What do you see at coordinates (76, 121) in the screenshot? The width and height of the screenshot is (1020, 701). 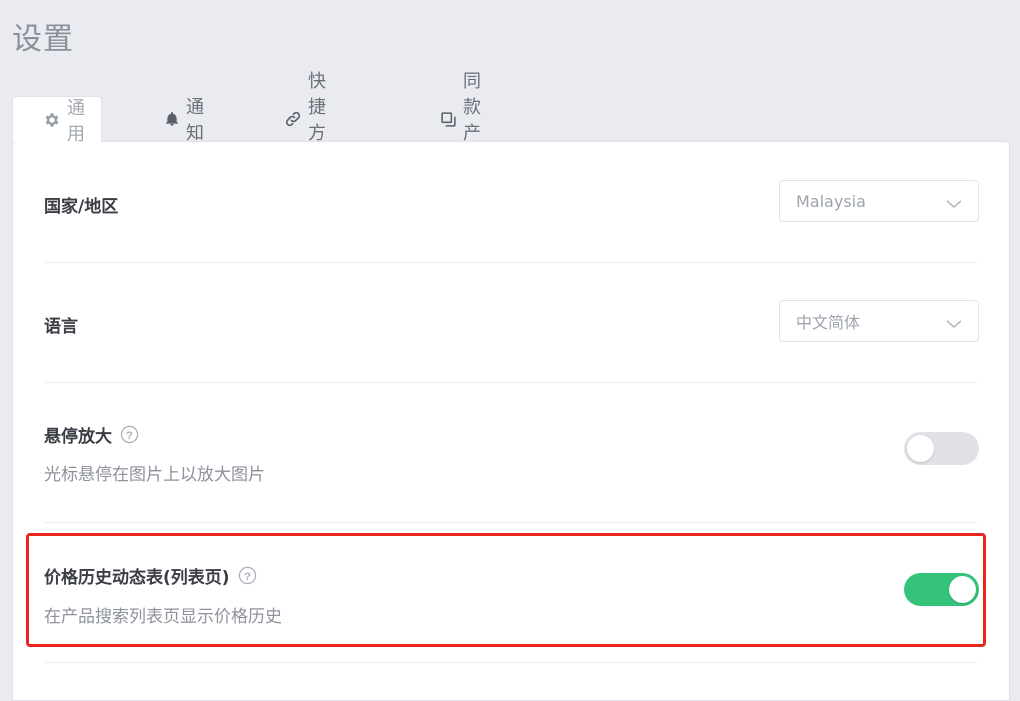 I see `tab-general-label: 通用` at bounding box center [76, 121].